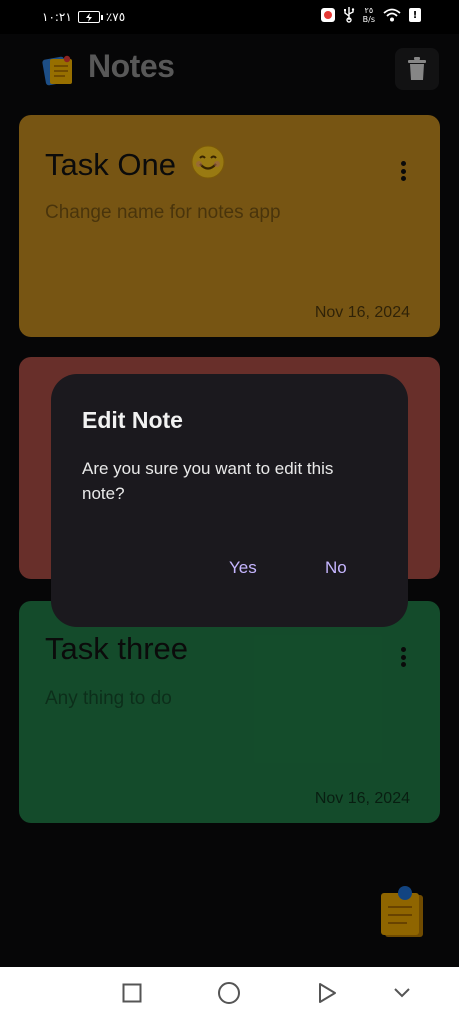 This screenshot has height=1020, width=459. I want to click on notification-app-icon, so click(327, 15).